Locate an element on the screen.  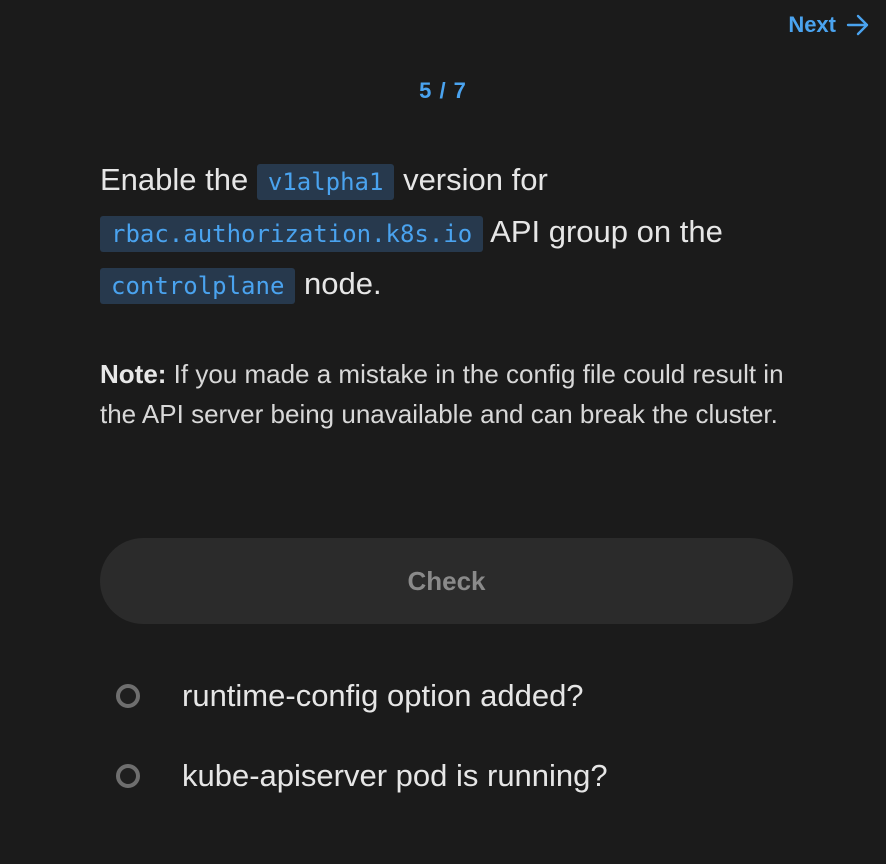
code-version: v1alpha1 is located at coordinates (325, 182).